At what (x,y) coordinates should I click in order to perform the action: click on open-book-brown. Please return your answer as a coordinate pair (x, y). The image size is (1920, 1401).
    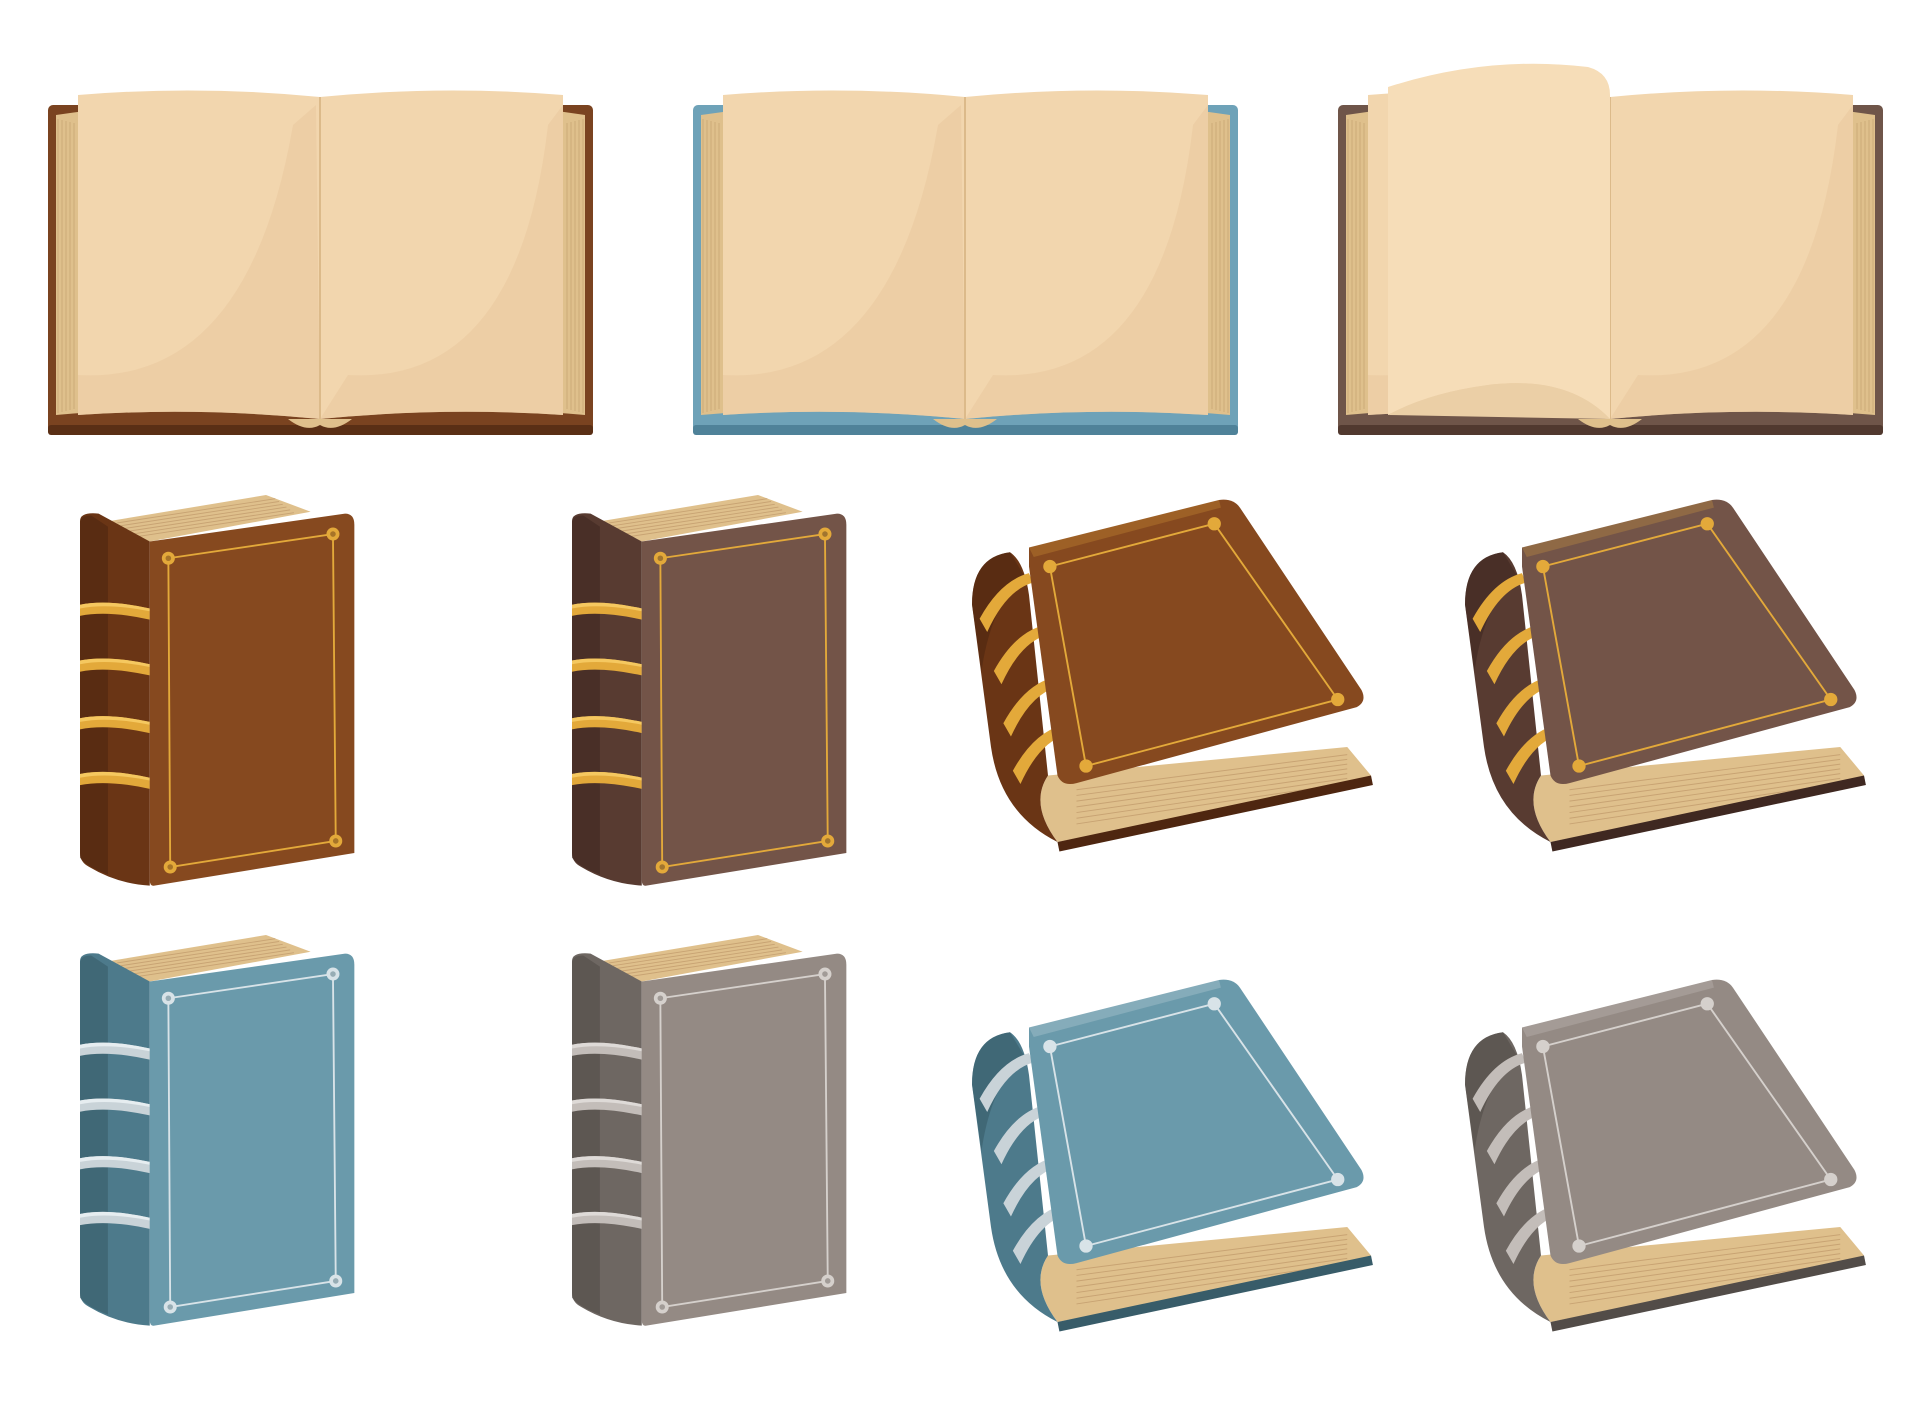
    Looking at the image, I should click on (320, 262).